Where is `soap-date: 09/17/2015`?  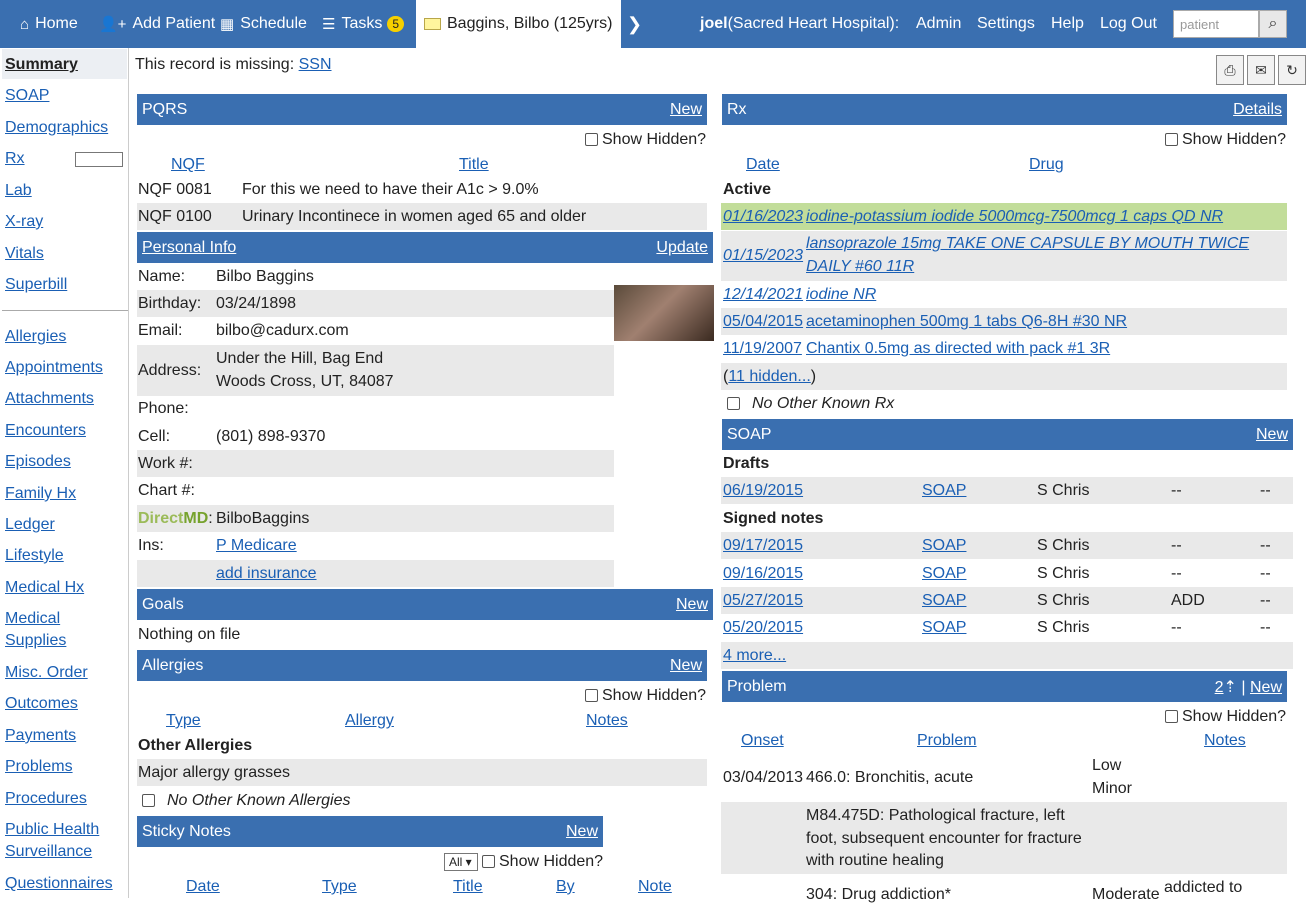 soap-date: 09/17/2015 is located at coordinates (763, 546).